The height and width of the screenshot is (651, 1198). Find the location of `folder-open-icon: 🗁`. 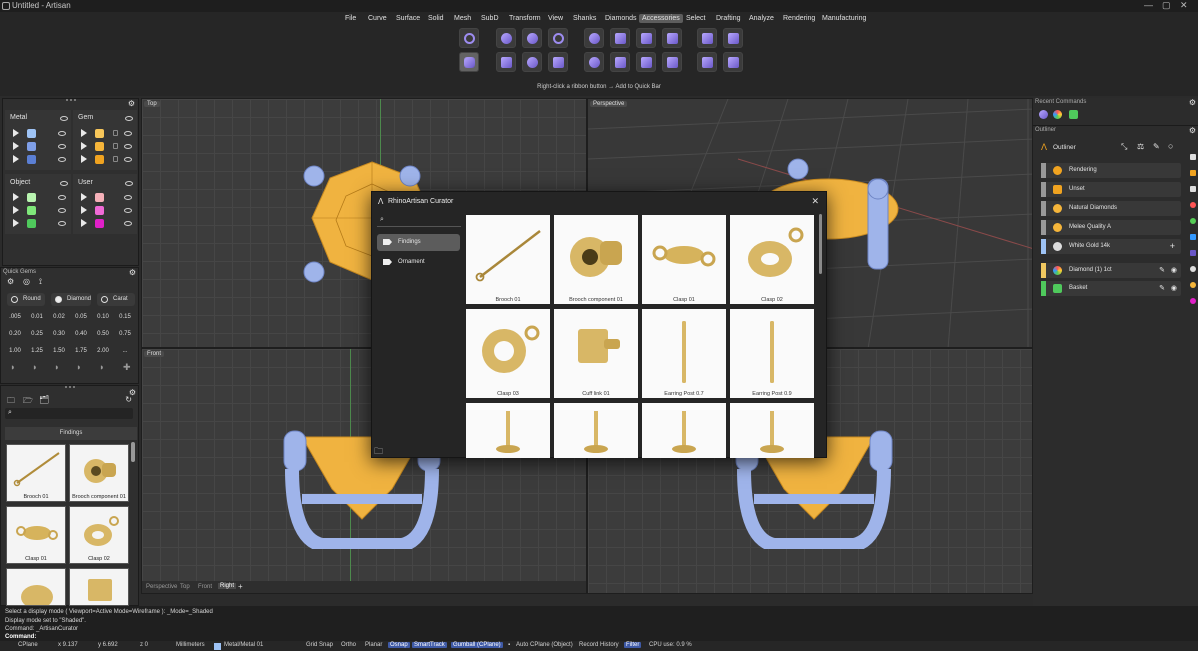

folder-open-icon: 🗁 is located at coordinates (28, 402).